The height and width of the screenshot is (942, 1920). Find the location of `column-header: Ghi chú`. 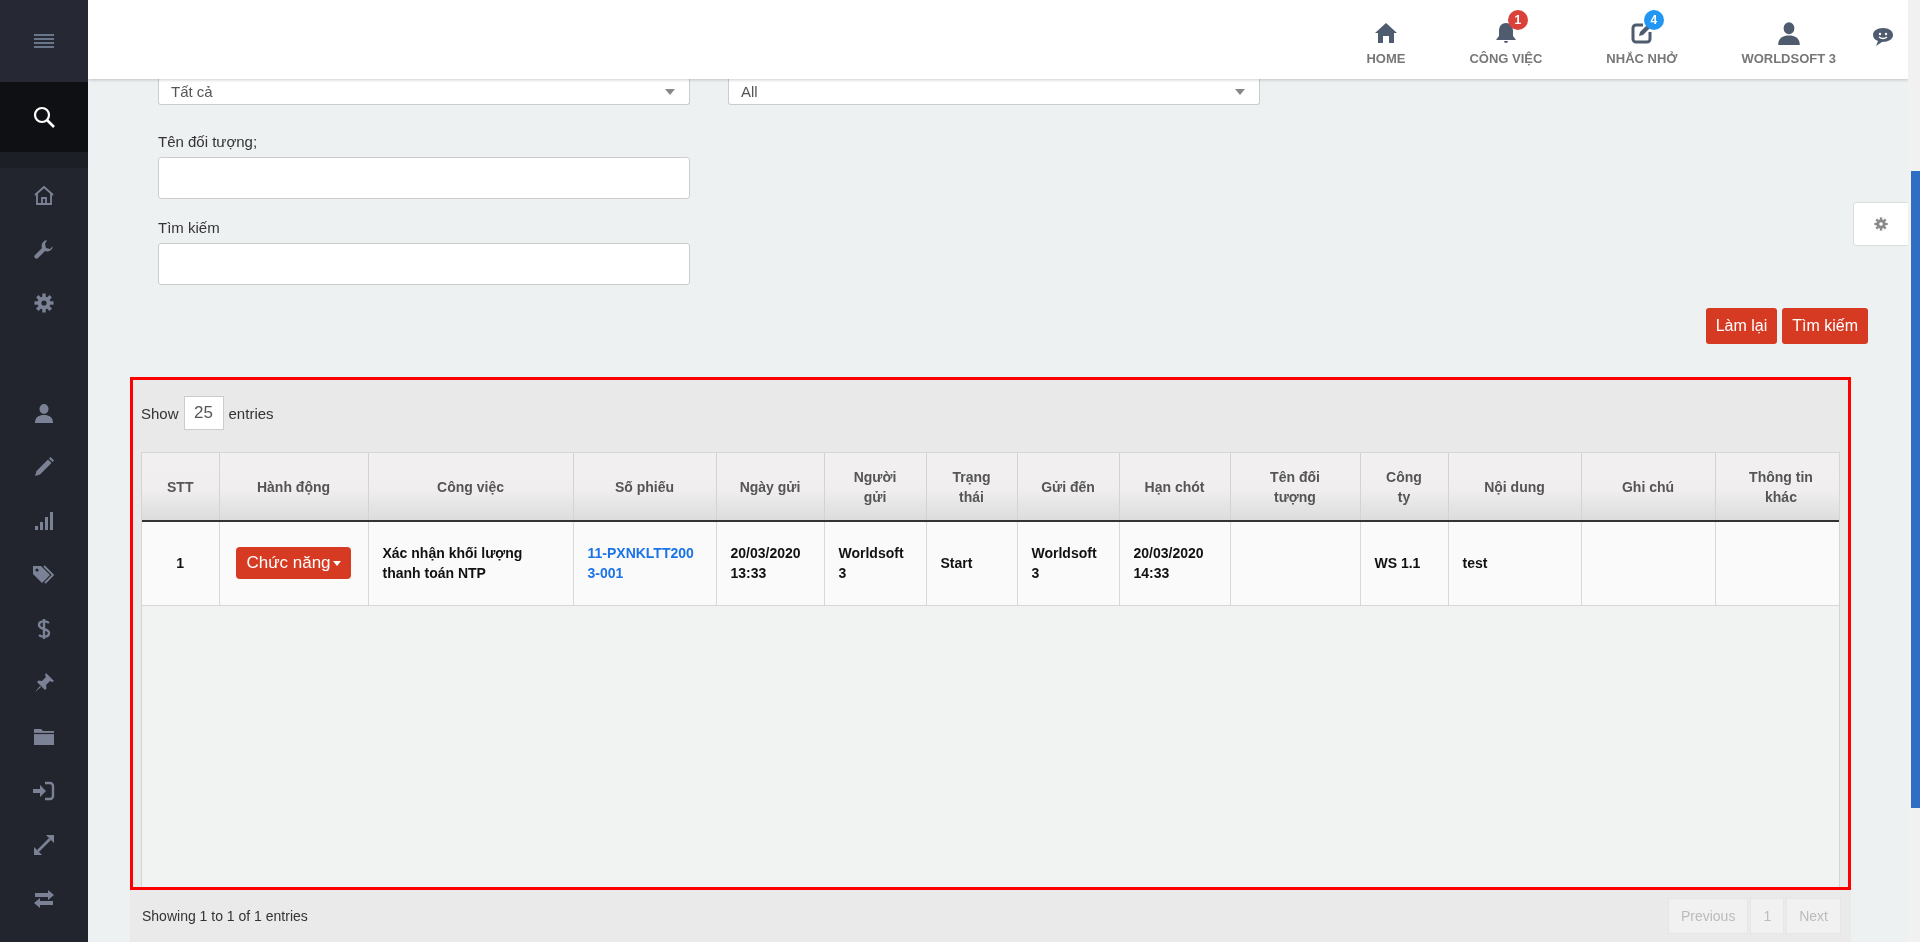

column-header: Ghi chú is located at coordinates (1648, 487).